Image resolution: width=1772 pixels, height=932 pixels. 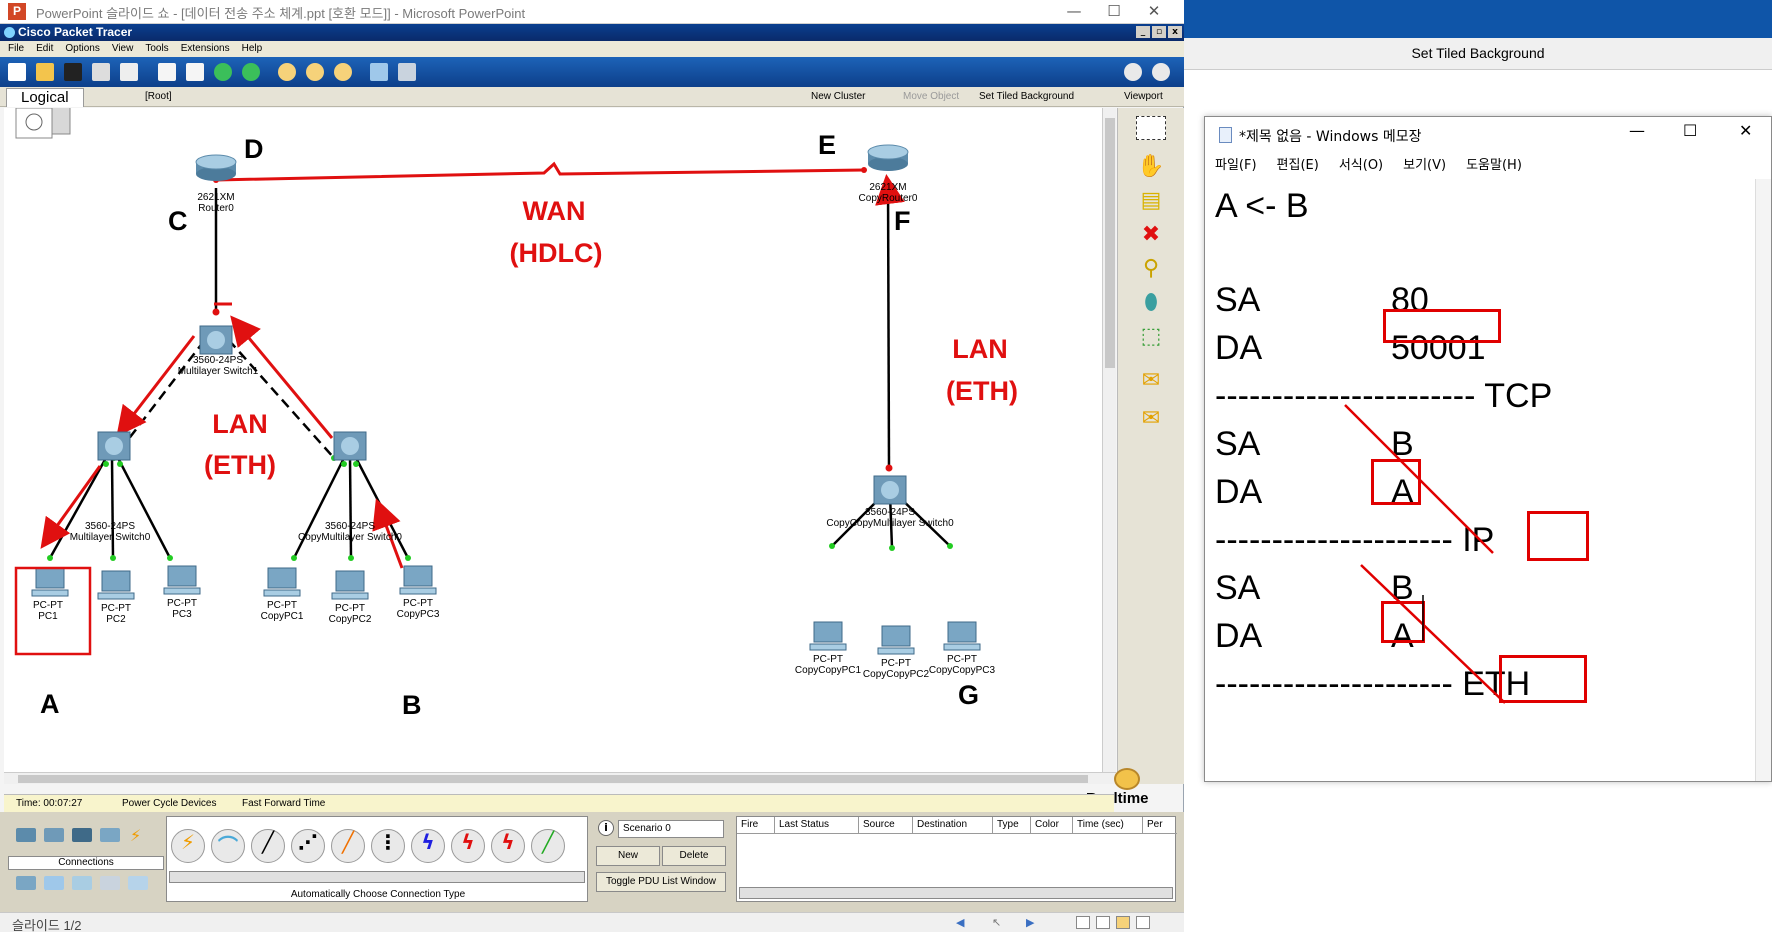 I want to click on next-slide-icon: ▶, so click(x=1033, y=922).